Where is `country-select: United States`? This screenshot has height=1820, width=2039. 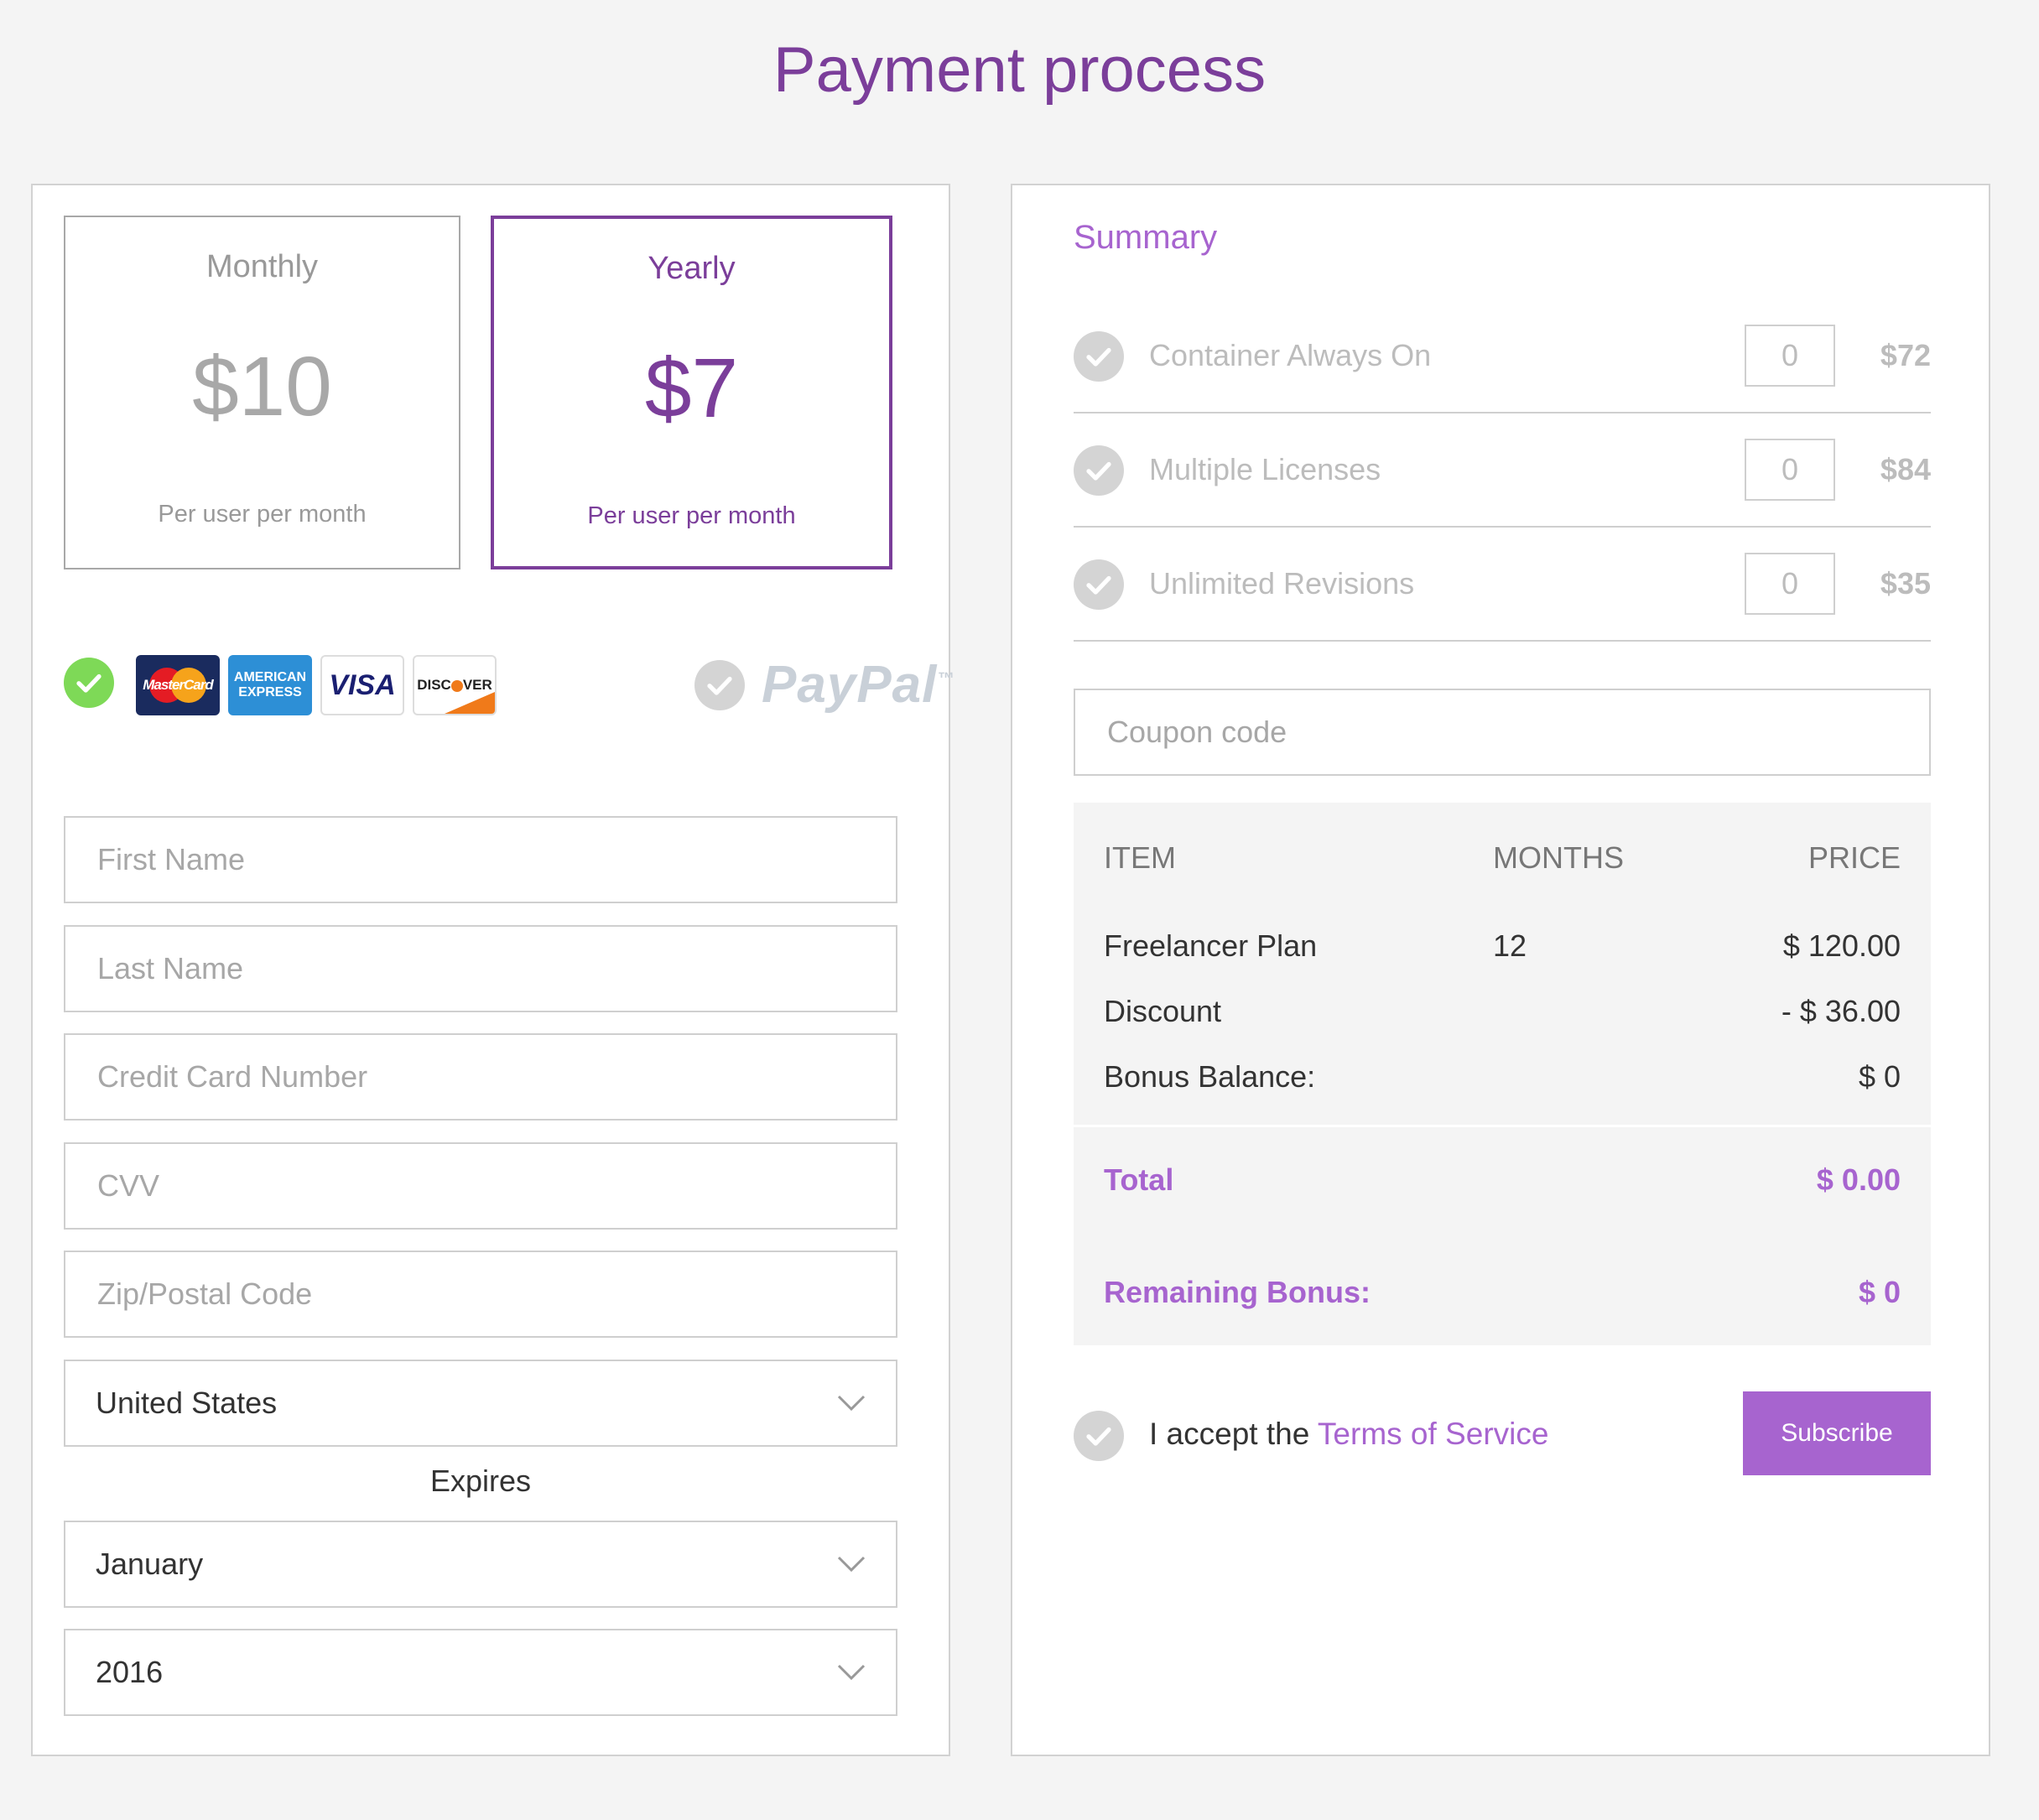 country-select: United States is located at coordinates (481, 1403).